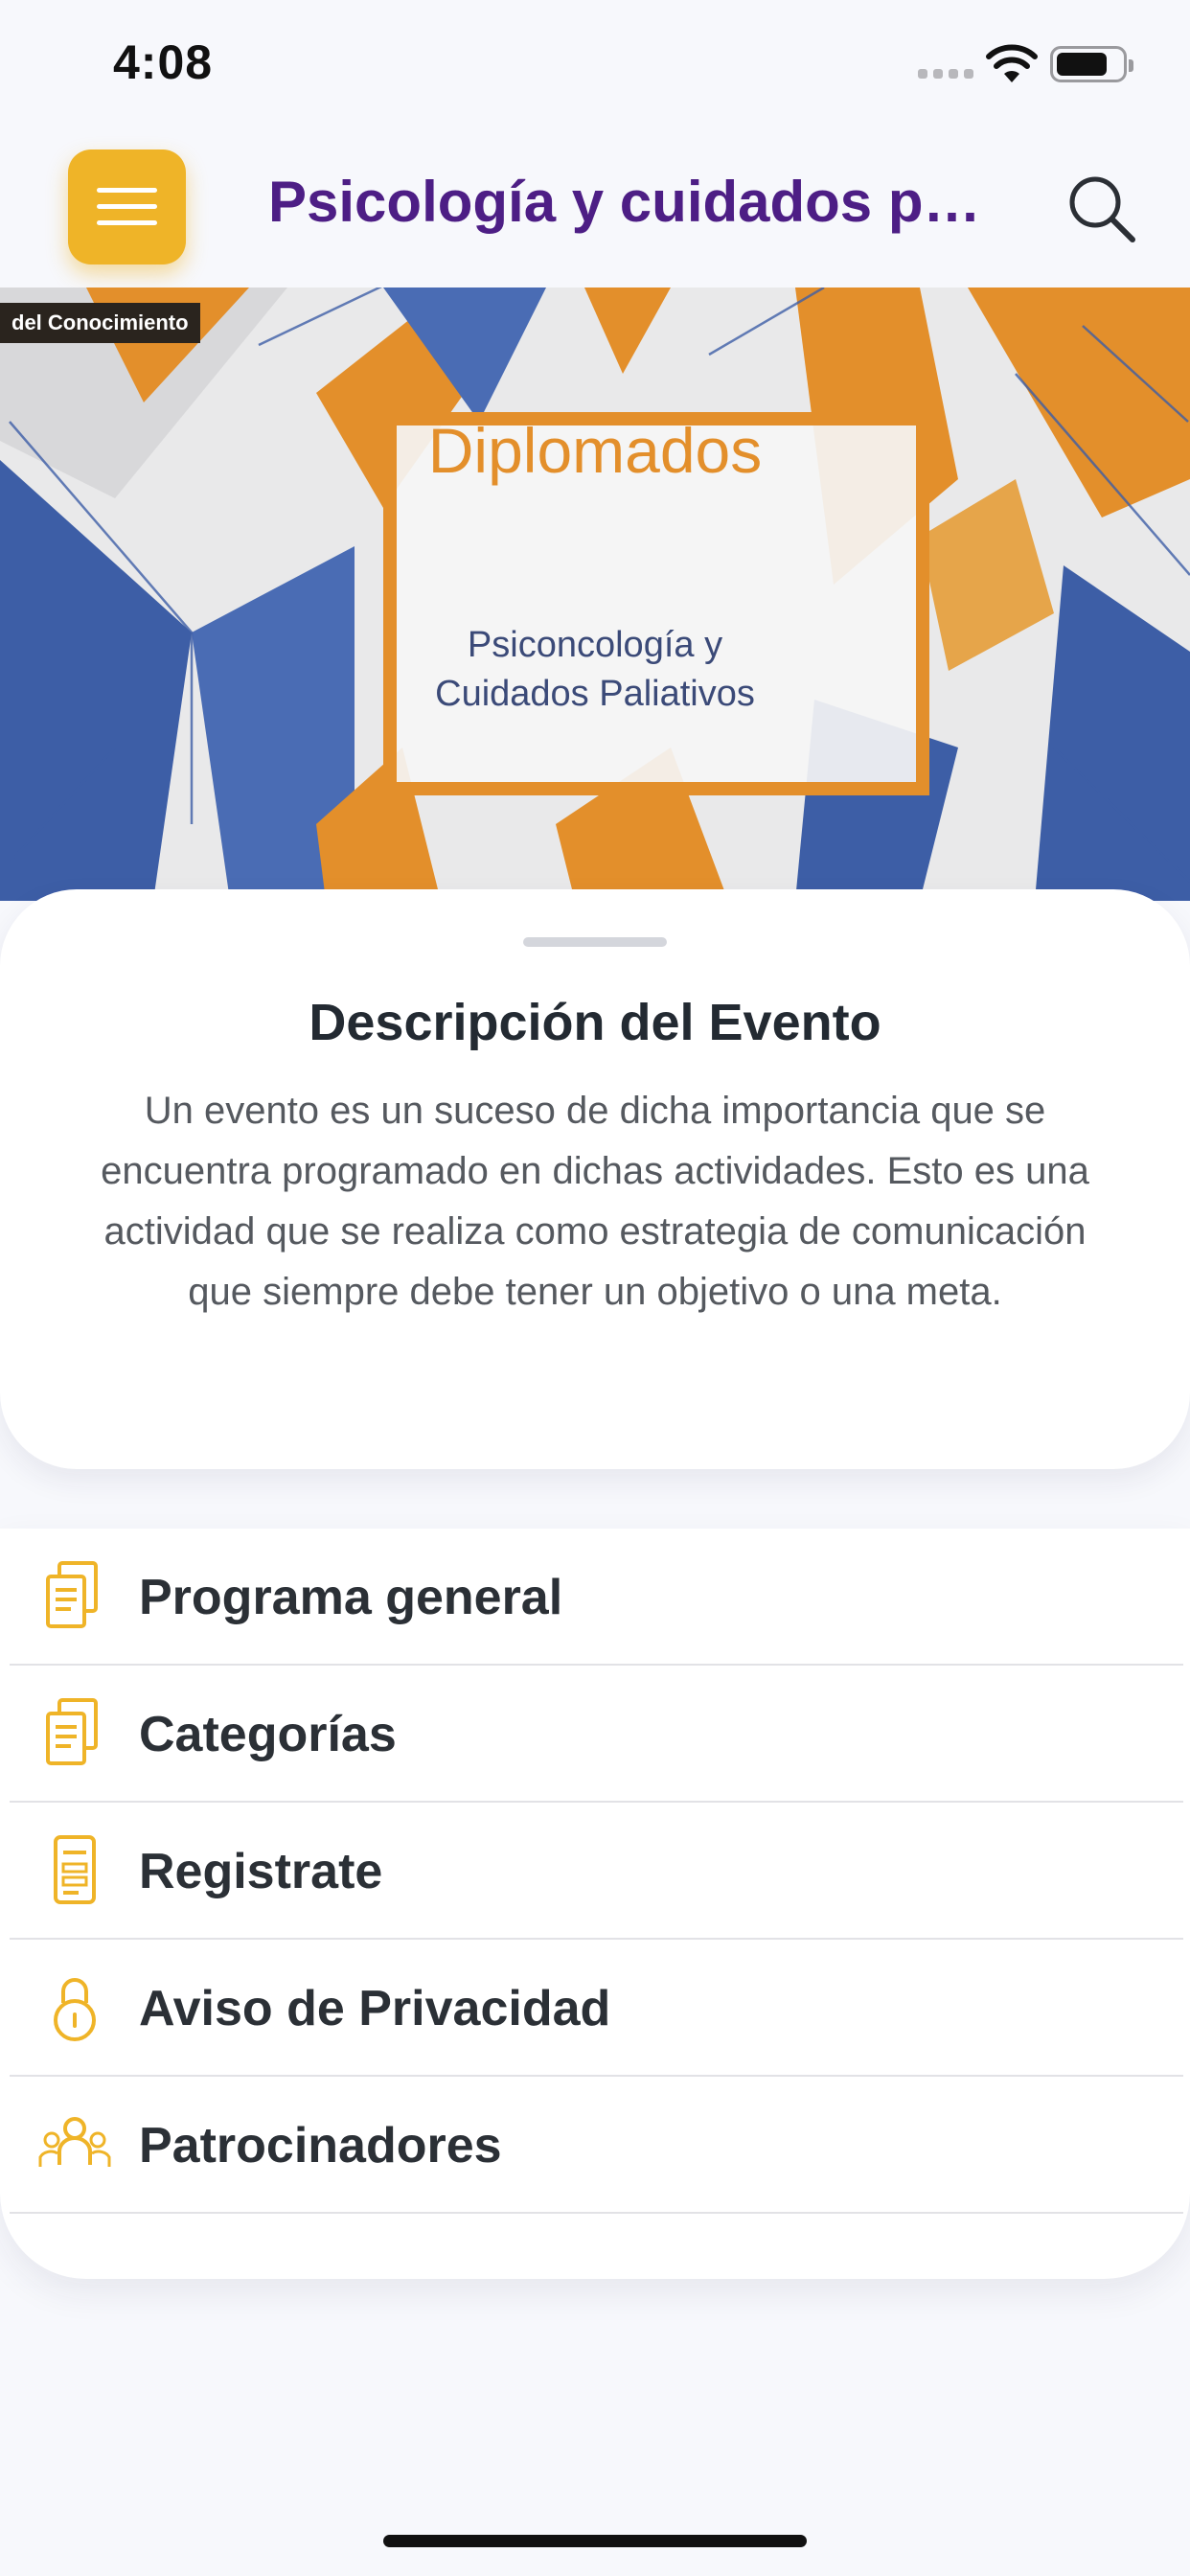  I want to click on menu-item-programa-general: Programa general, so click(596, 1598).